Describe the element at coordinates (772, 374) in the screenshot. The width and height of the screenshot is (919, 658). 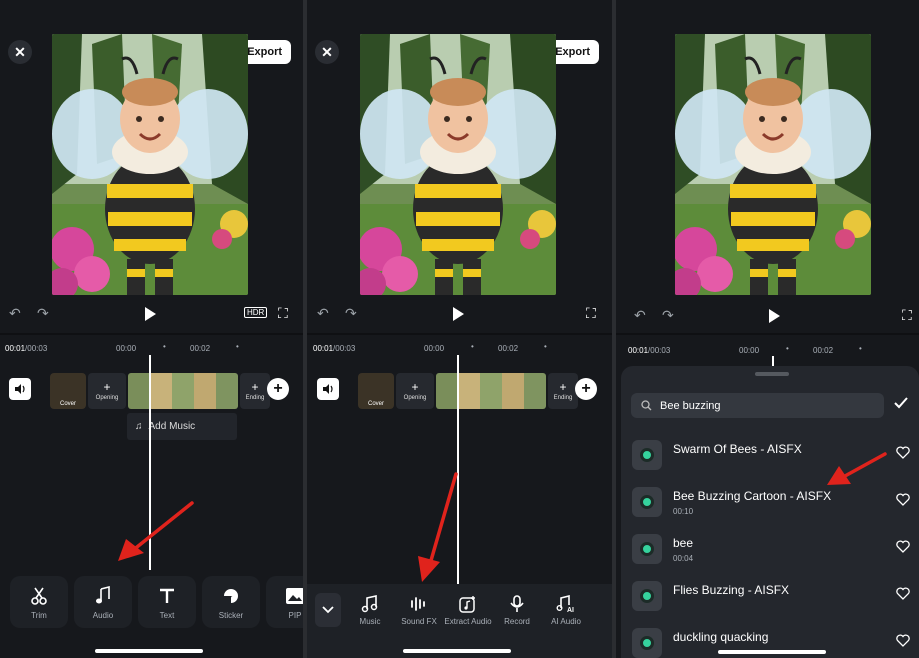
I see `sheet-grabber` at that location.